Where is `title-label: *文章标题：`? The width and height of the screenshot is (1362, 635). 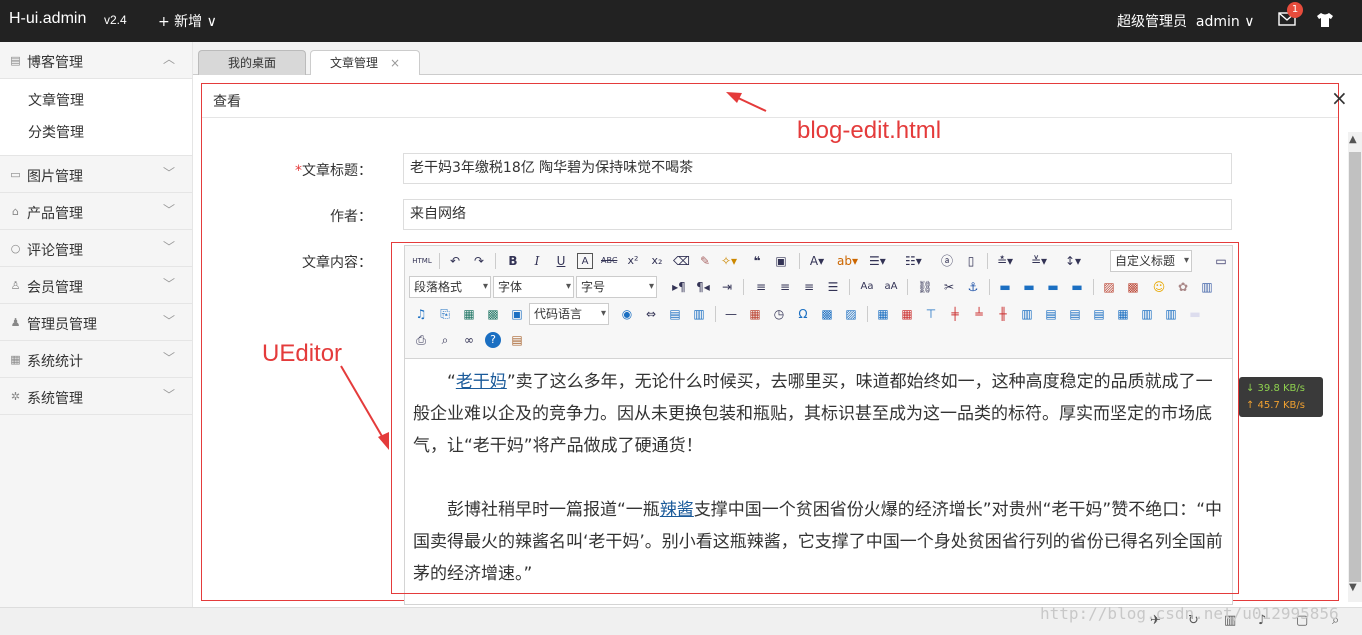 title-label: *文章标题： is located at coordinates (302, 170).